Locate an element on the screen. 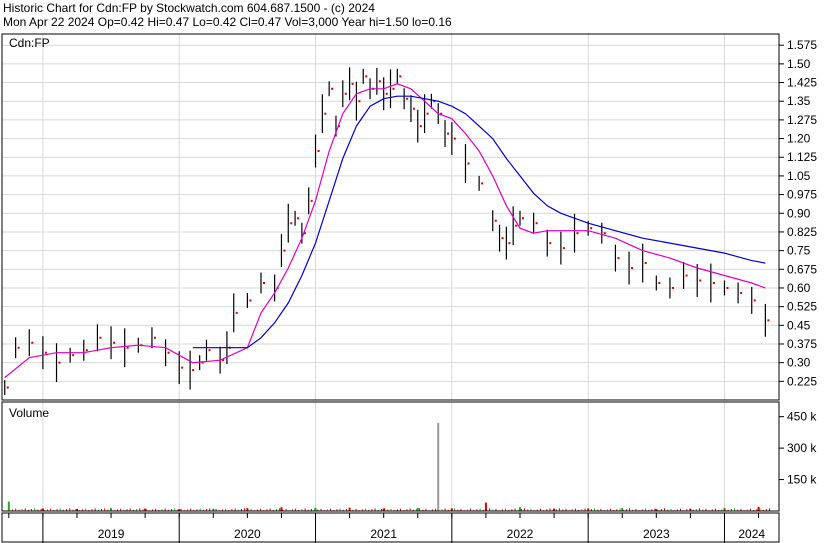 The height and width of the screenshot is (543, 830). volume-panel-label: Volume is located at coordinates (29, 413).